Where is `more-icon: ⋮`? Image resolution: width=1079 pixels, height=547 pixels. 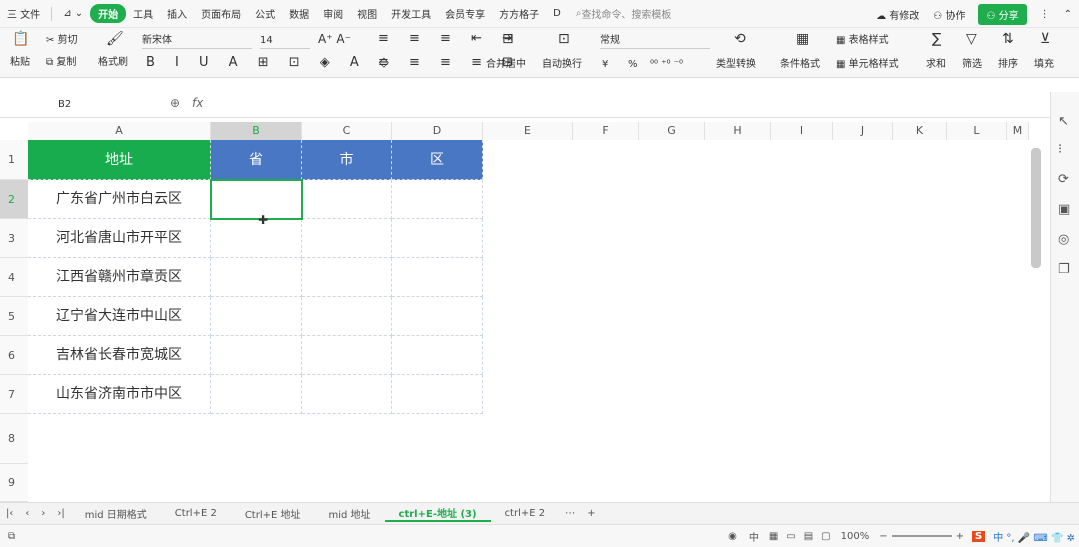 more-icon: ⋮ is located at coordinates (1045, 14).